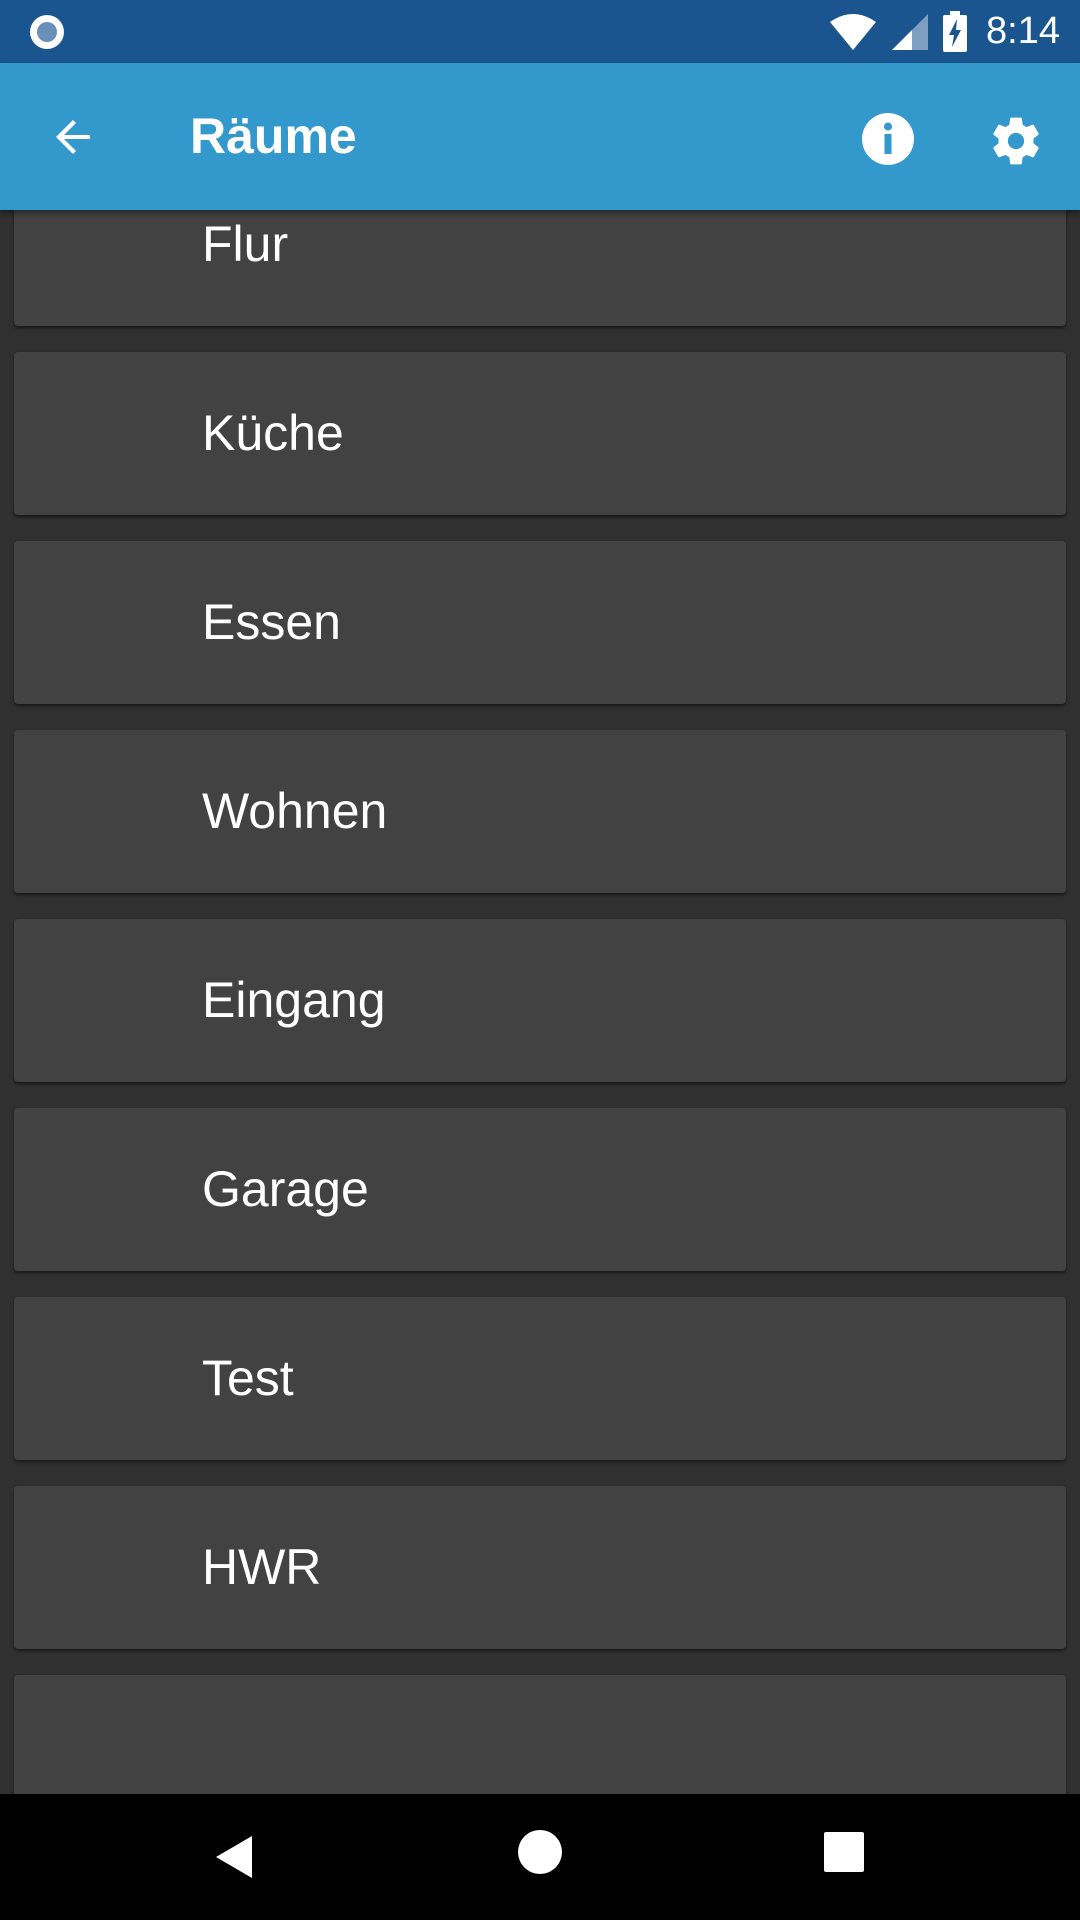 This screenshot has height=1920, width=1080. Describe the element at coordinates (853, 31) in the screenshot. I see `wifi-icon` at that location.